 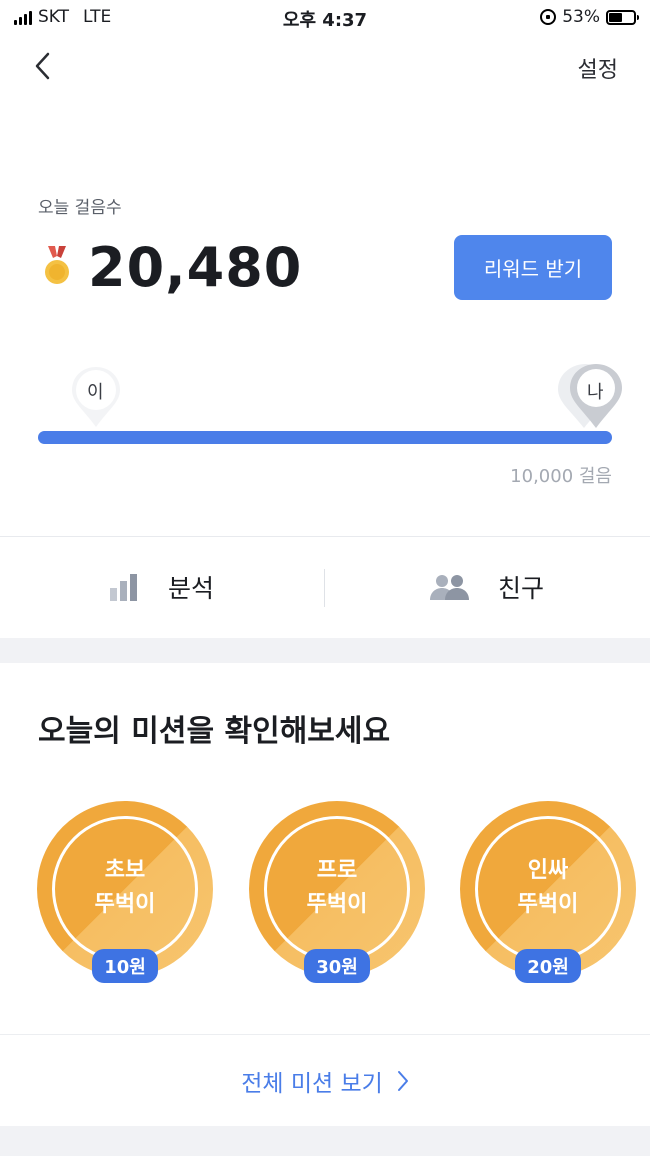 I want to click on status-bar: SKT LTE 오후 4:37 53%, so click(x=325, y=18).